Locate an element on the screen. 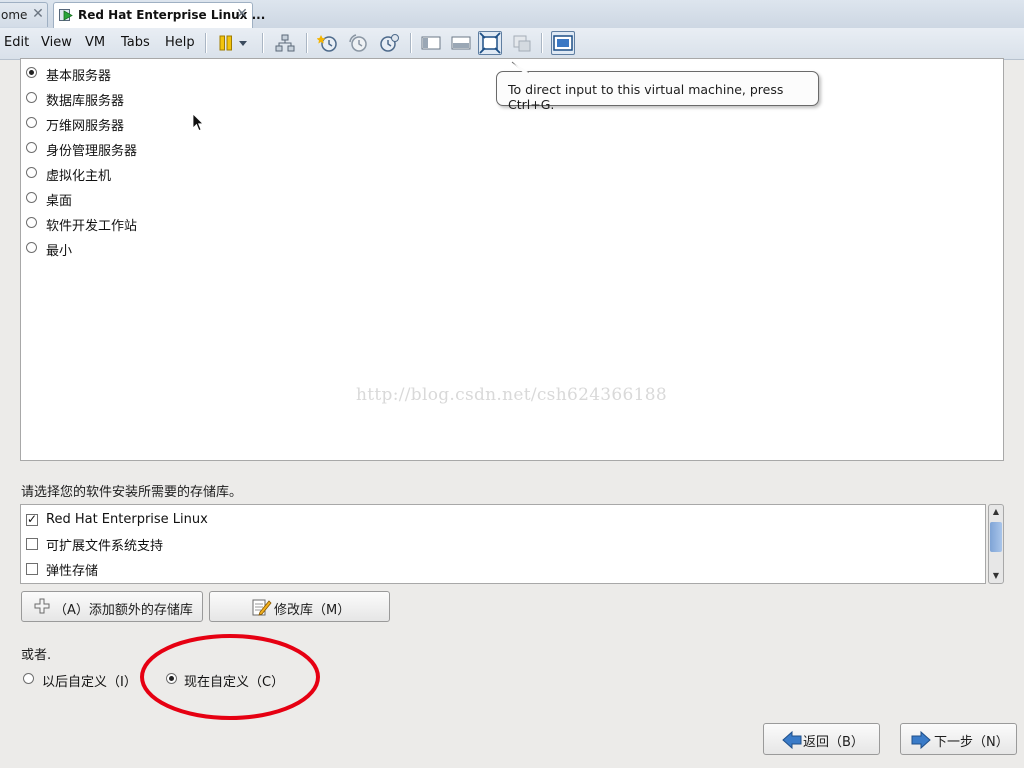 The width and height of the screenshot is (1024, 768). group-label: 基本服务器 is located at coordinates (79, 76).